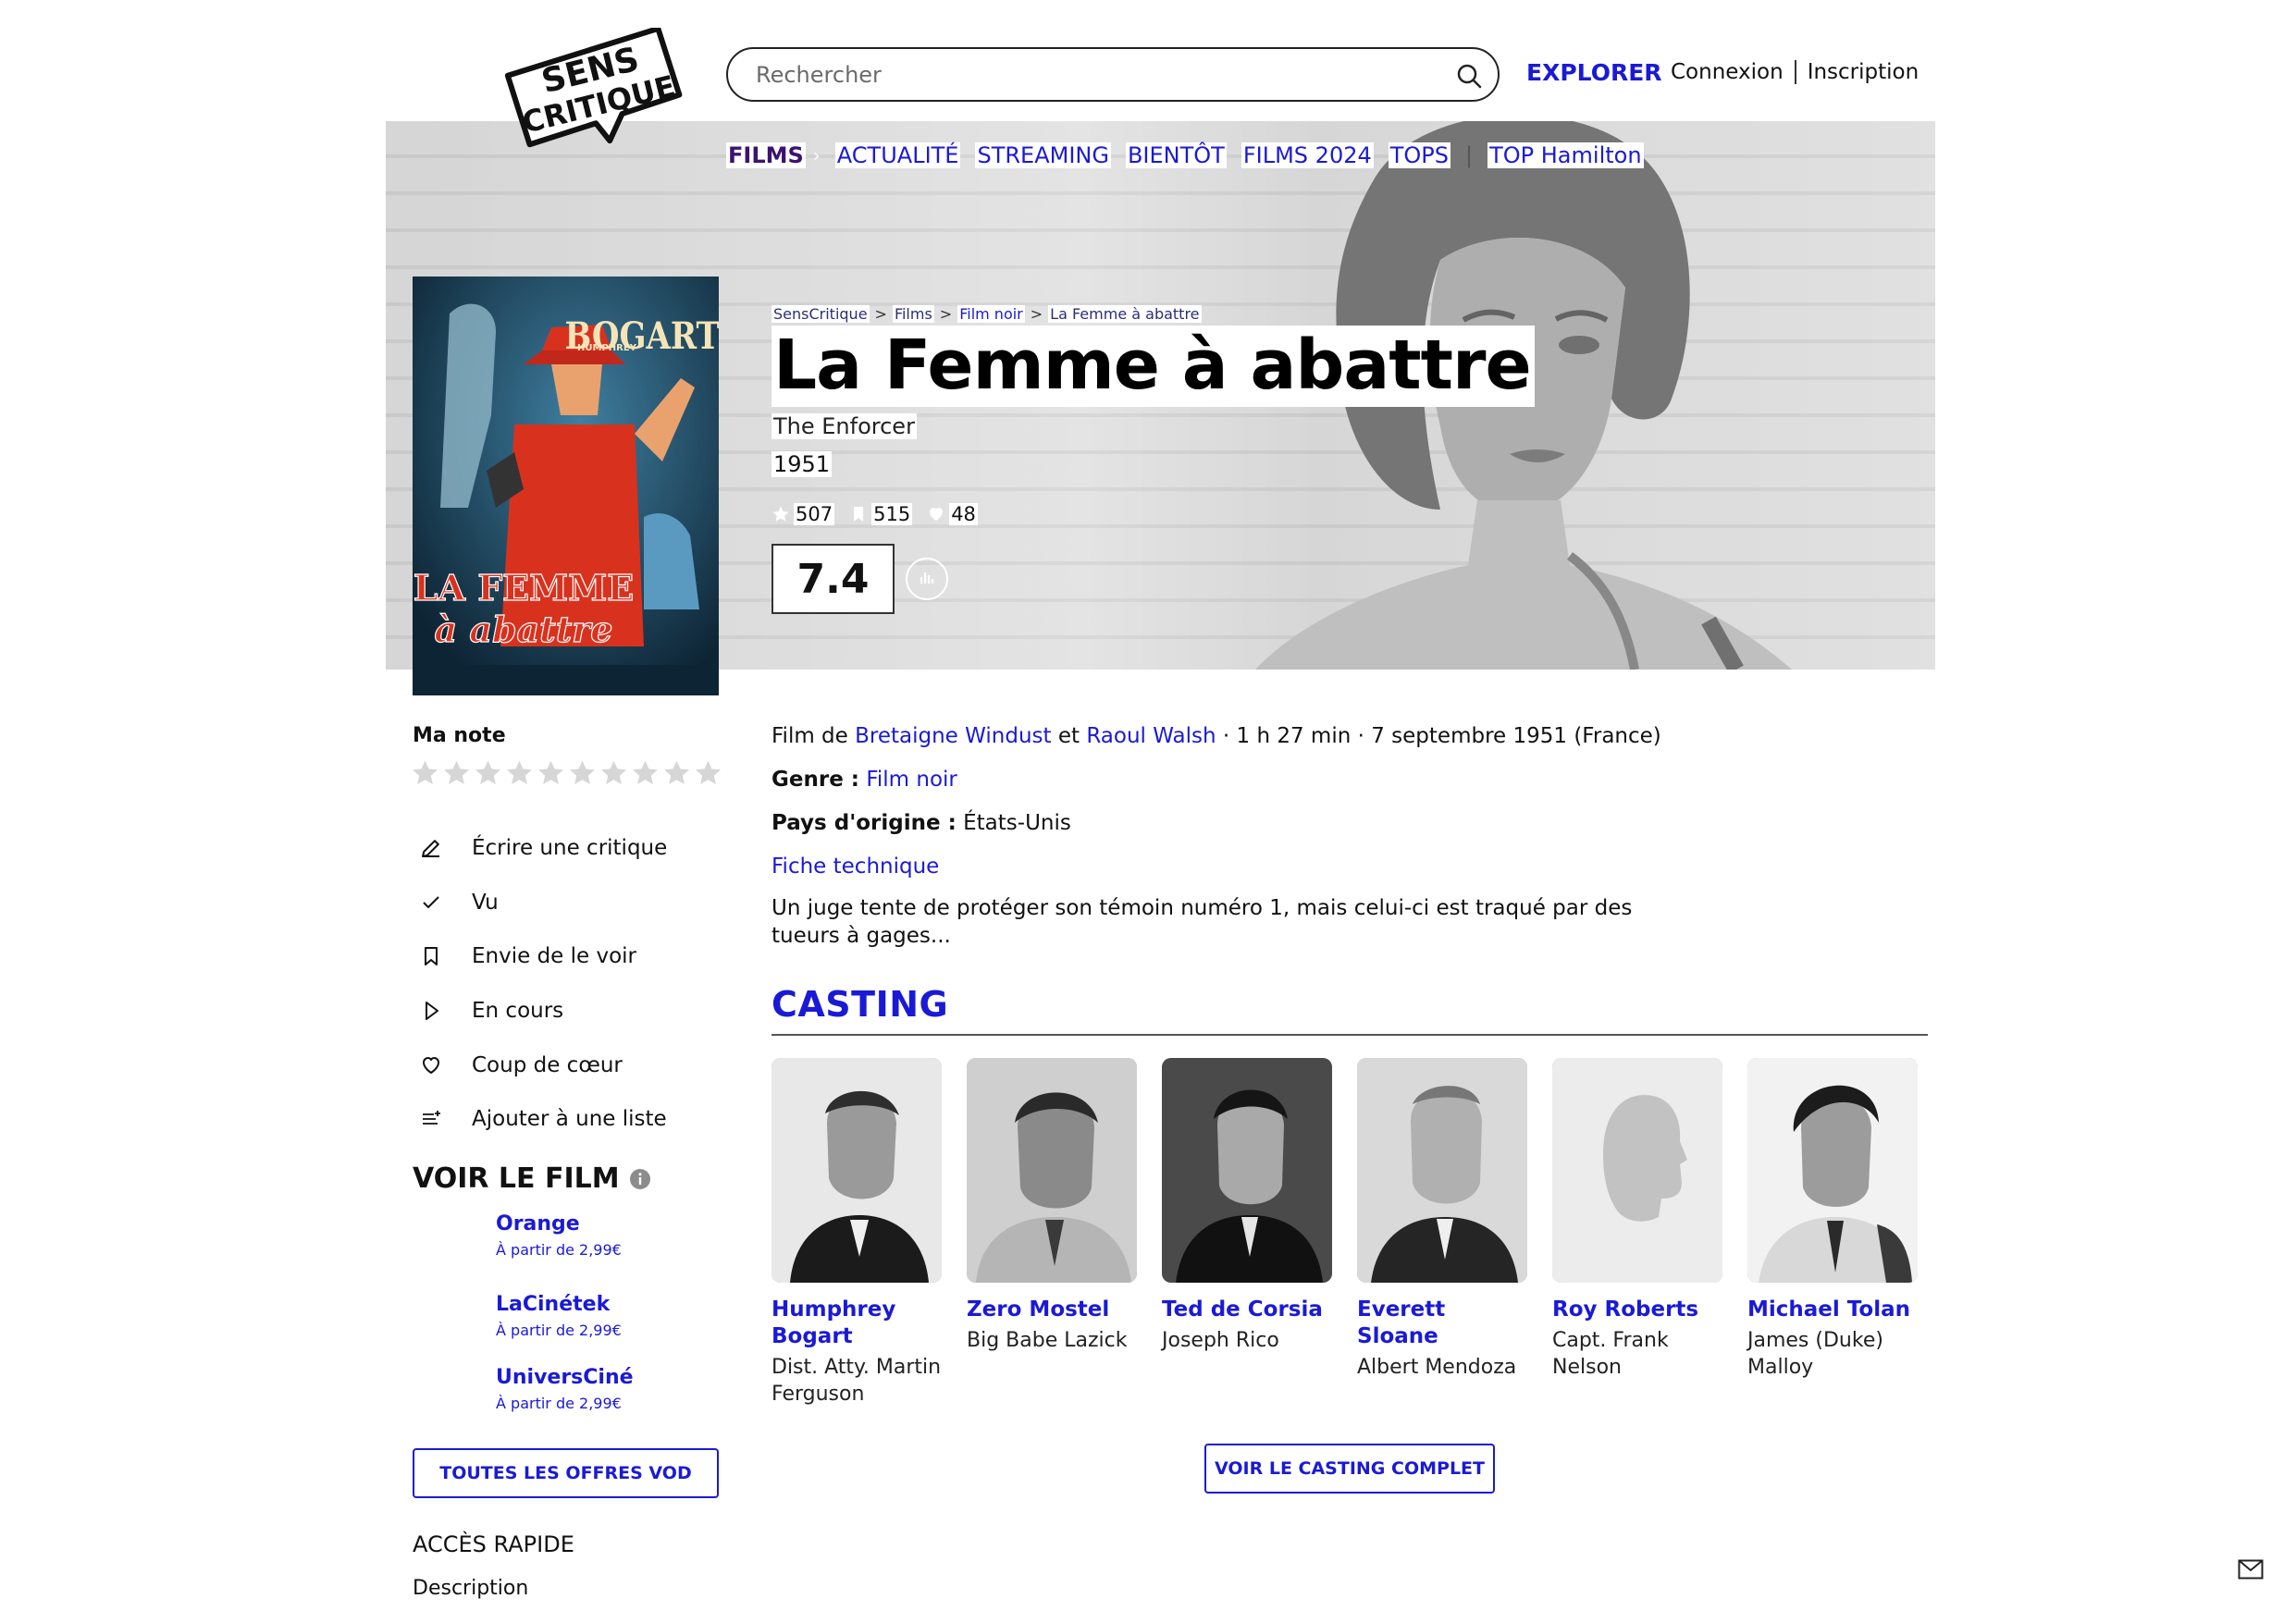 This screenshot has width=2296, height=1623. What do you see at coordinates (538, 1224) in the screenshot?
I see `vod-provider-name: Orange` at bounding box center [538, 1224].